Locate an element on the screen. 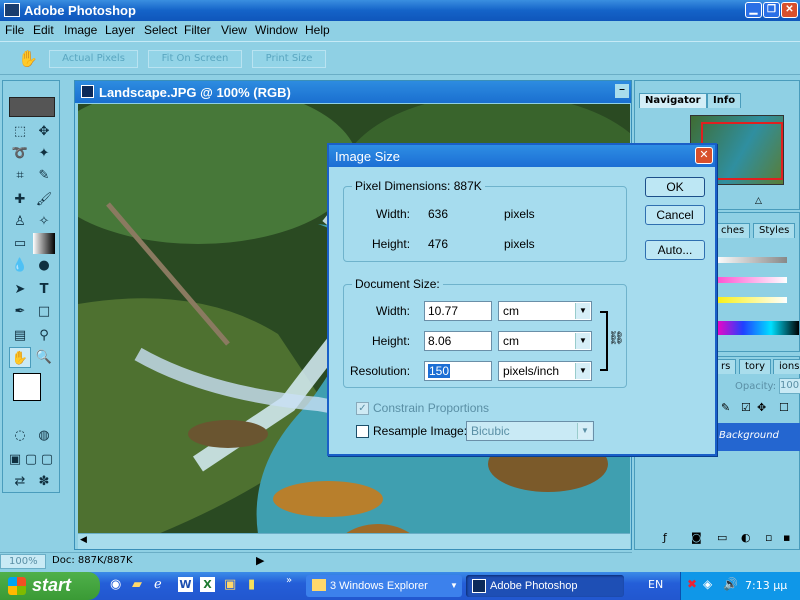 The image size is (800, 600). zoom-tool-icon: 🔍 is located at coordinates (44, 357).